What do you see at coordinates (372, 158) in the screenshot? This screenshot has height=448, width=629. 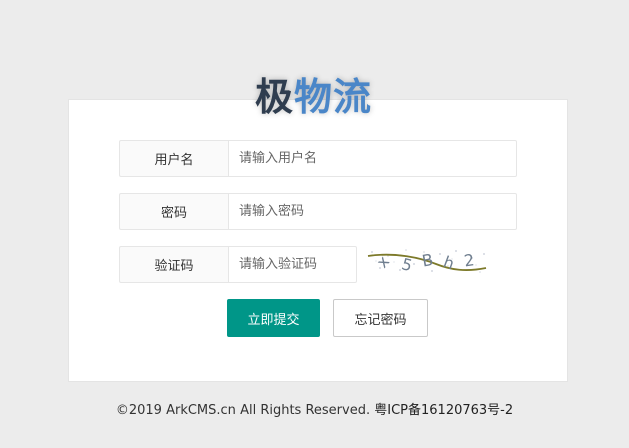 I see `username-input` at bounding box center [372, 158].